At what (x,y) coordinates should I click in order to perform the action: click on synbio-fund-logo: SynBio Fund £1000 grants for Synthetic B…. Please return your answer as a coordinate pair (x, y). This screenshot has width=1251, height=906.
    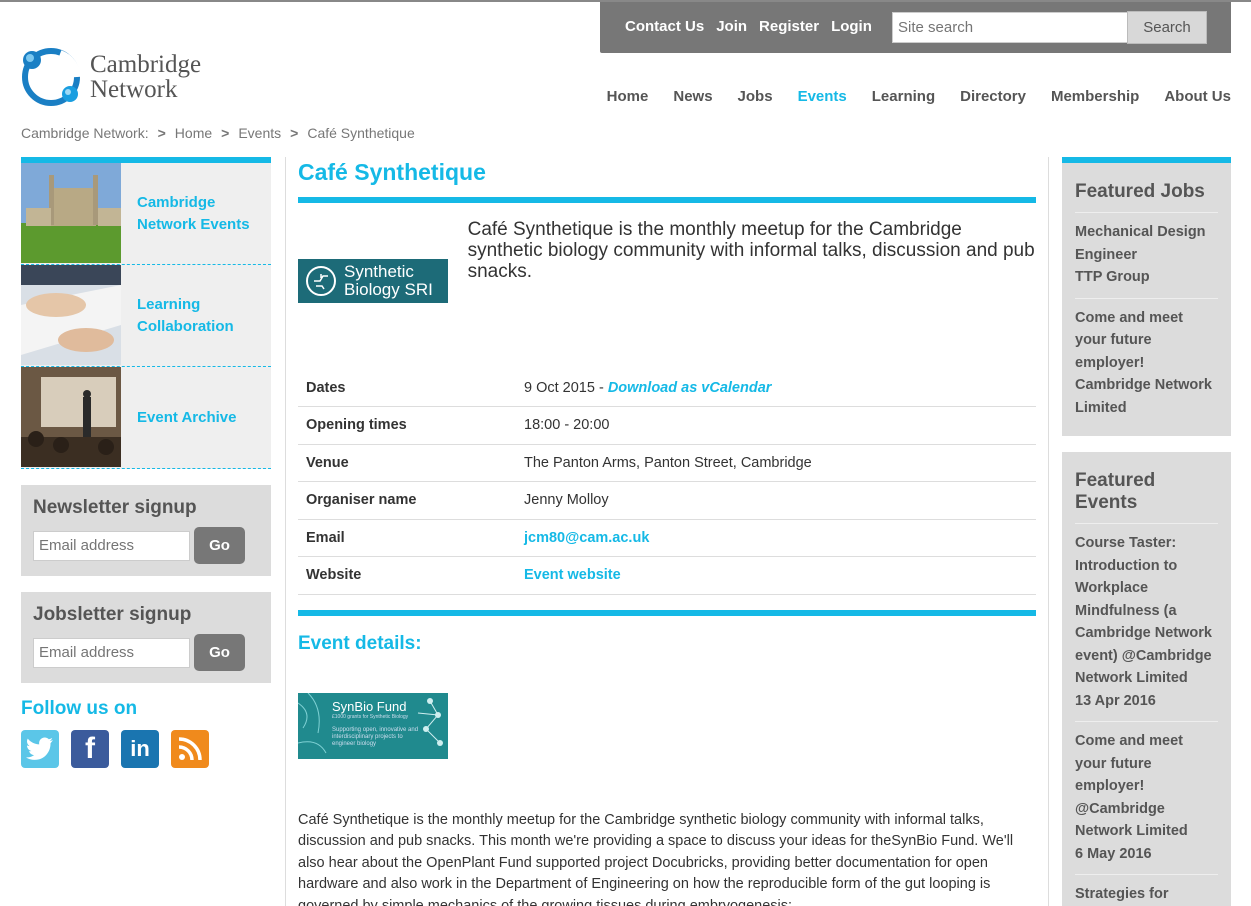
    Looking at the image, I should click on (373, 725).